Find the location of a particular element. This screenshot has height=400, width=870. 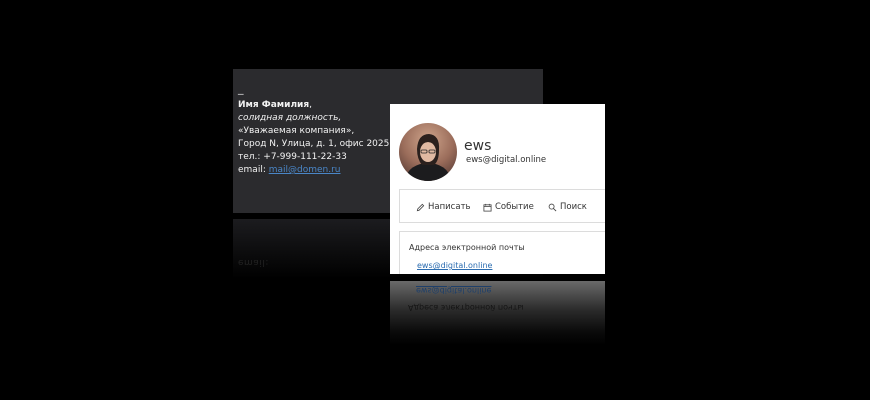

signature-name: Имя Фамилия is located at coordinates (274, 105).